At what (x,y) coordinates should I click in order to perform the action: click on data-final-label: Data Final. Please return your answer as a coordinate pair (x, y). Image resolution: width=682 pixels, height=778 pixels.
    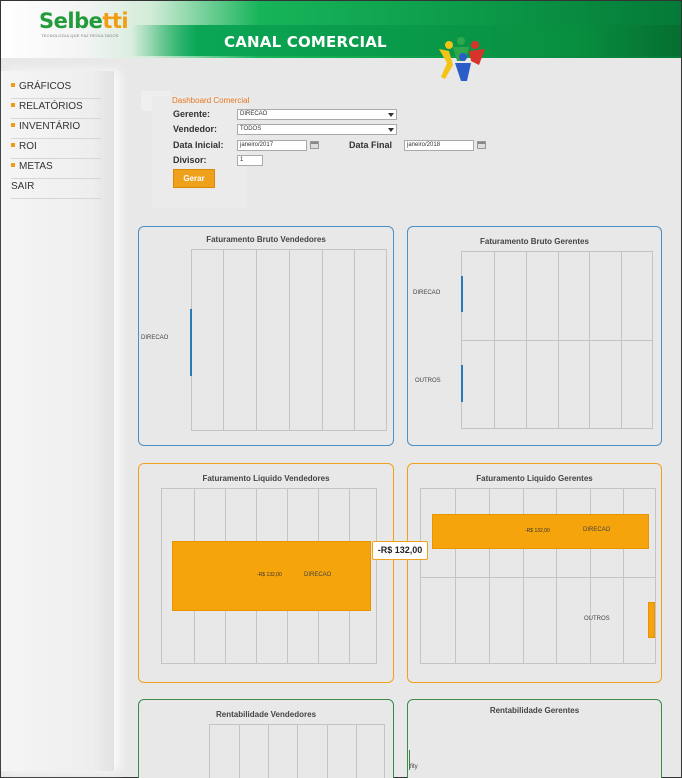
    Looking at the image, I should click on (371, 145).